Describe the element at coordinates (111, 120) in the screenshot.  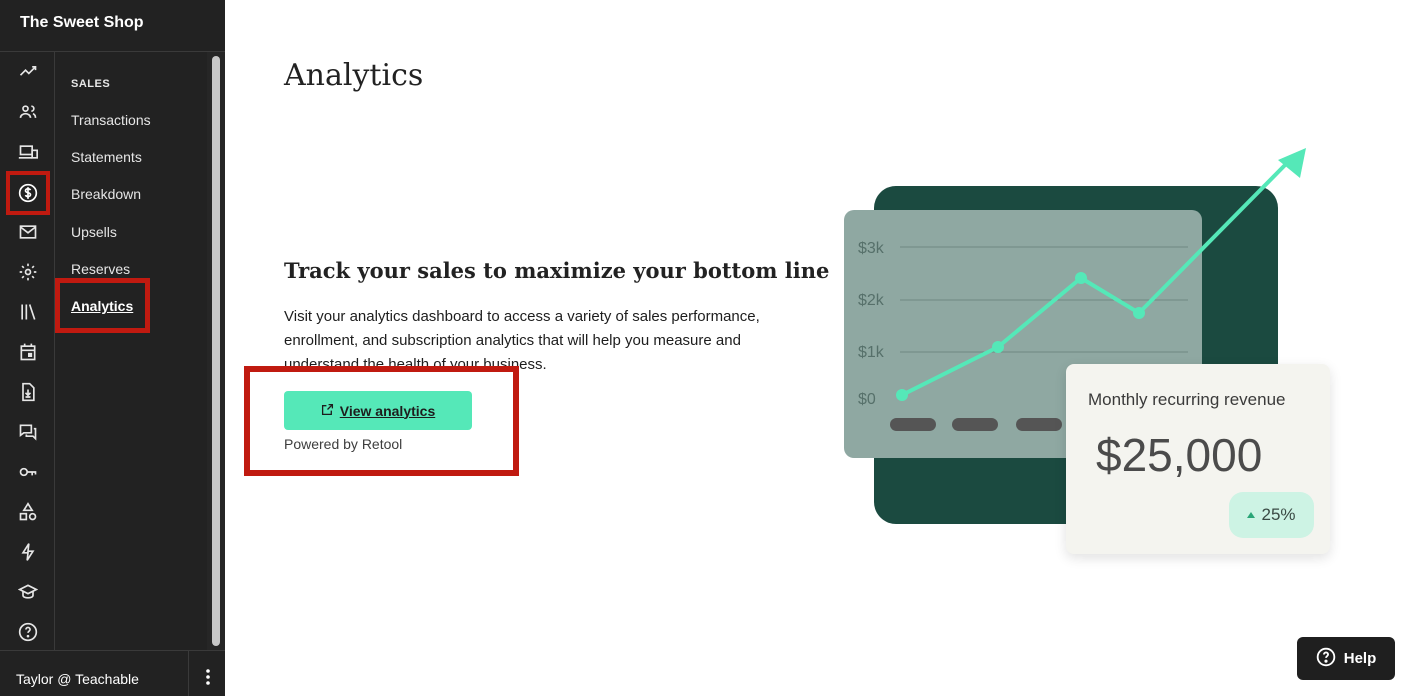
I see `nav-item-transactions: Transactions` at that location.